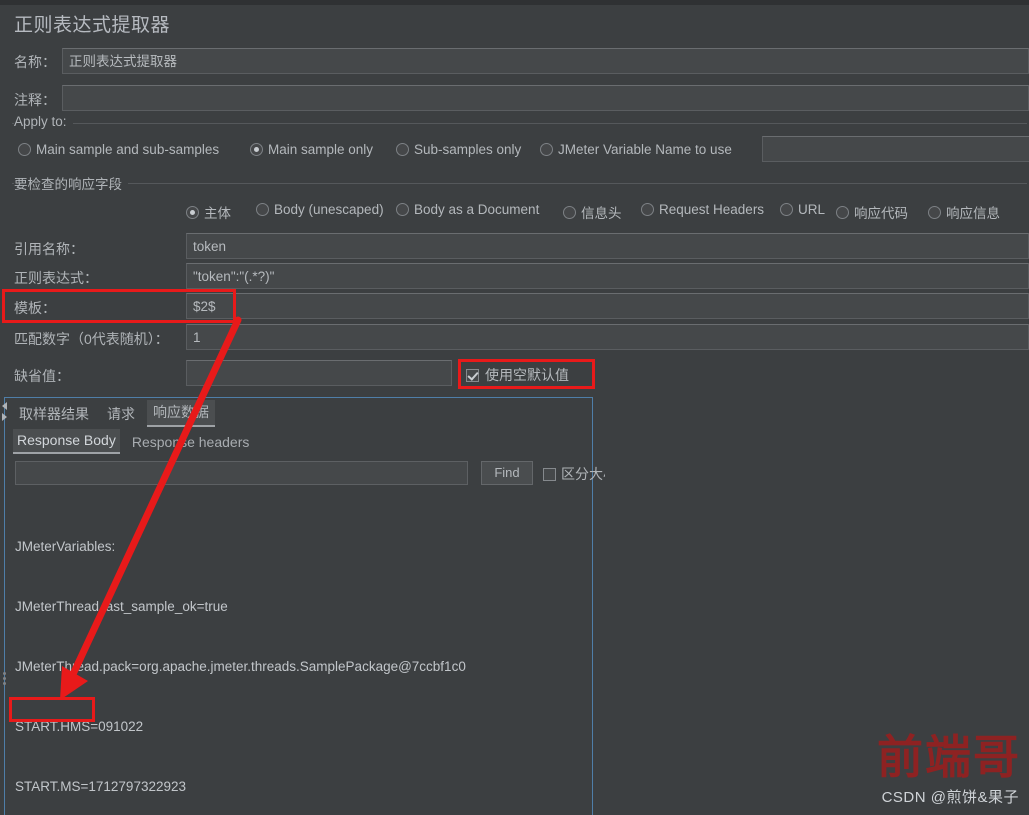  I want to click on radio-body-as-document: Body as a Document, so click(467, 209).